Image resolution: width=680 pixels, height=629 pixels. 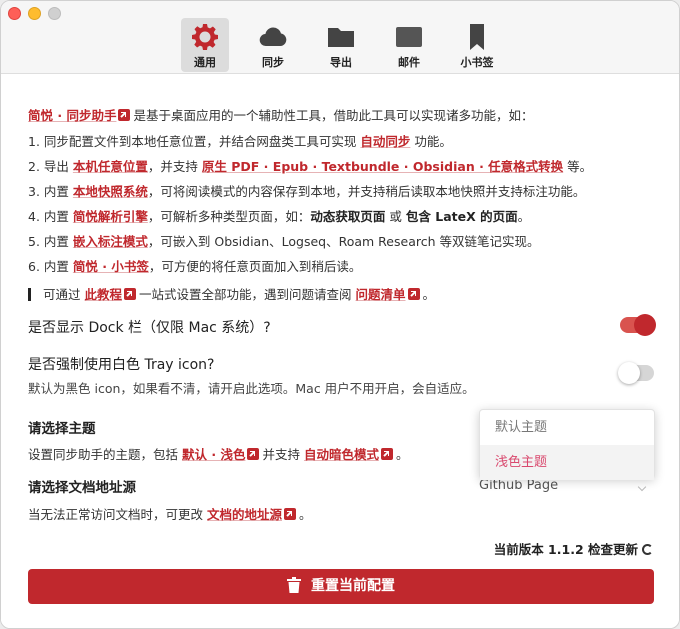 I want to click on tab-bookmarklet: 小书签, so click(x=477, y=45).